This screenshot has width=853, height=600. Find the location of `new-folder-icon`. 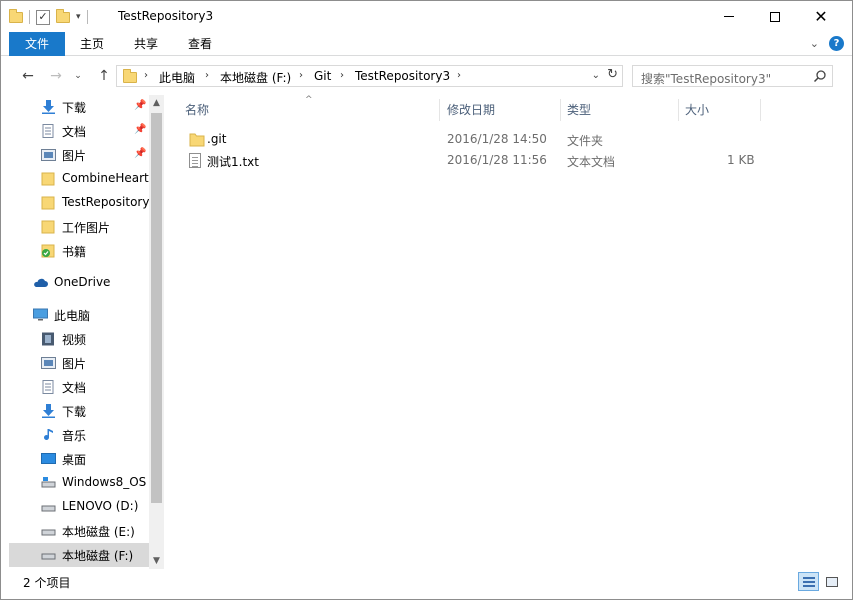

new-folder-icon is located at coordinates (63, 15).